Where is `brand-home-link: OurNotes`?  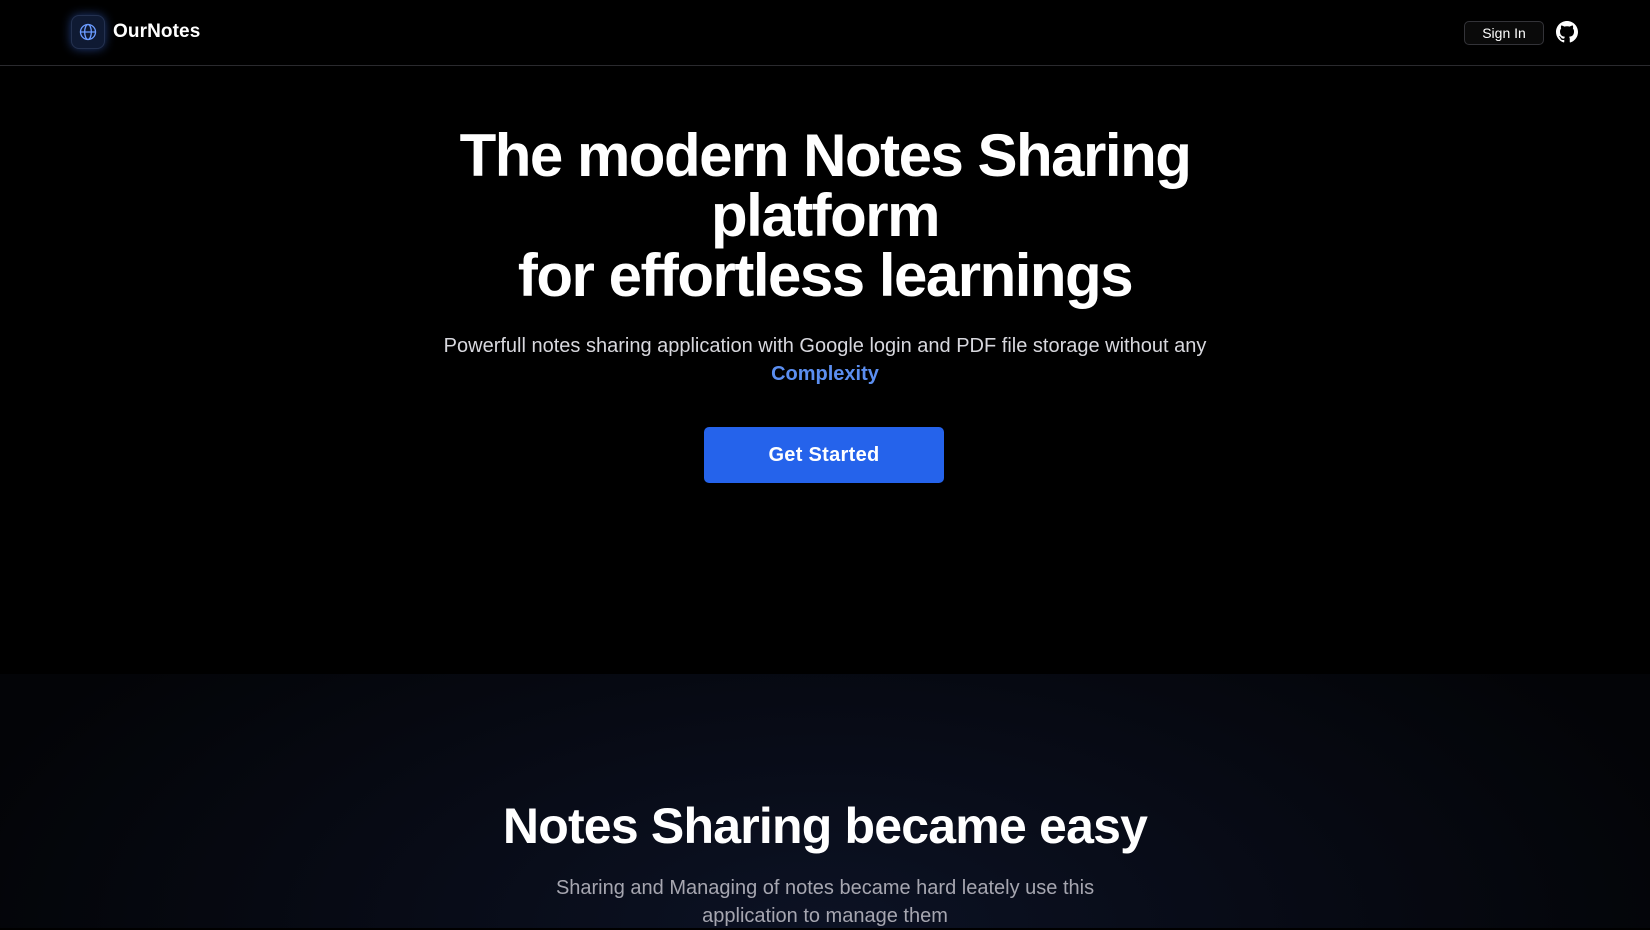 brand-home-link: OurNotes is located at coordinates (135, 32).